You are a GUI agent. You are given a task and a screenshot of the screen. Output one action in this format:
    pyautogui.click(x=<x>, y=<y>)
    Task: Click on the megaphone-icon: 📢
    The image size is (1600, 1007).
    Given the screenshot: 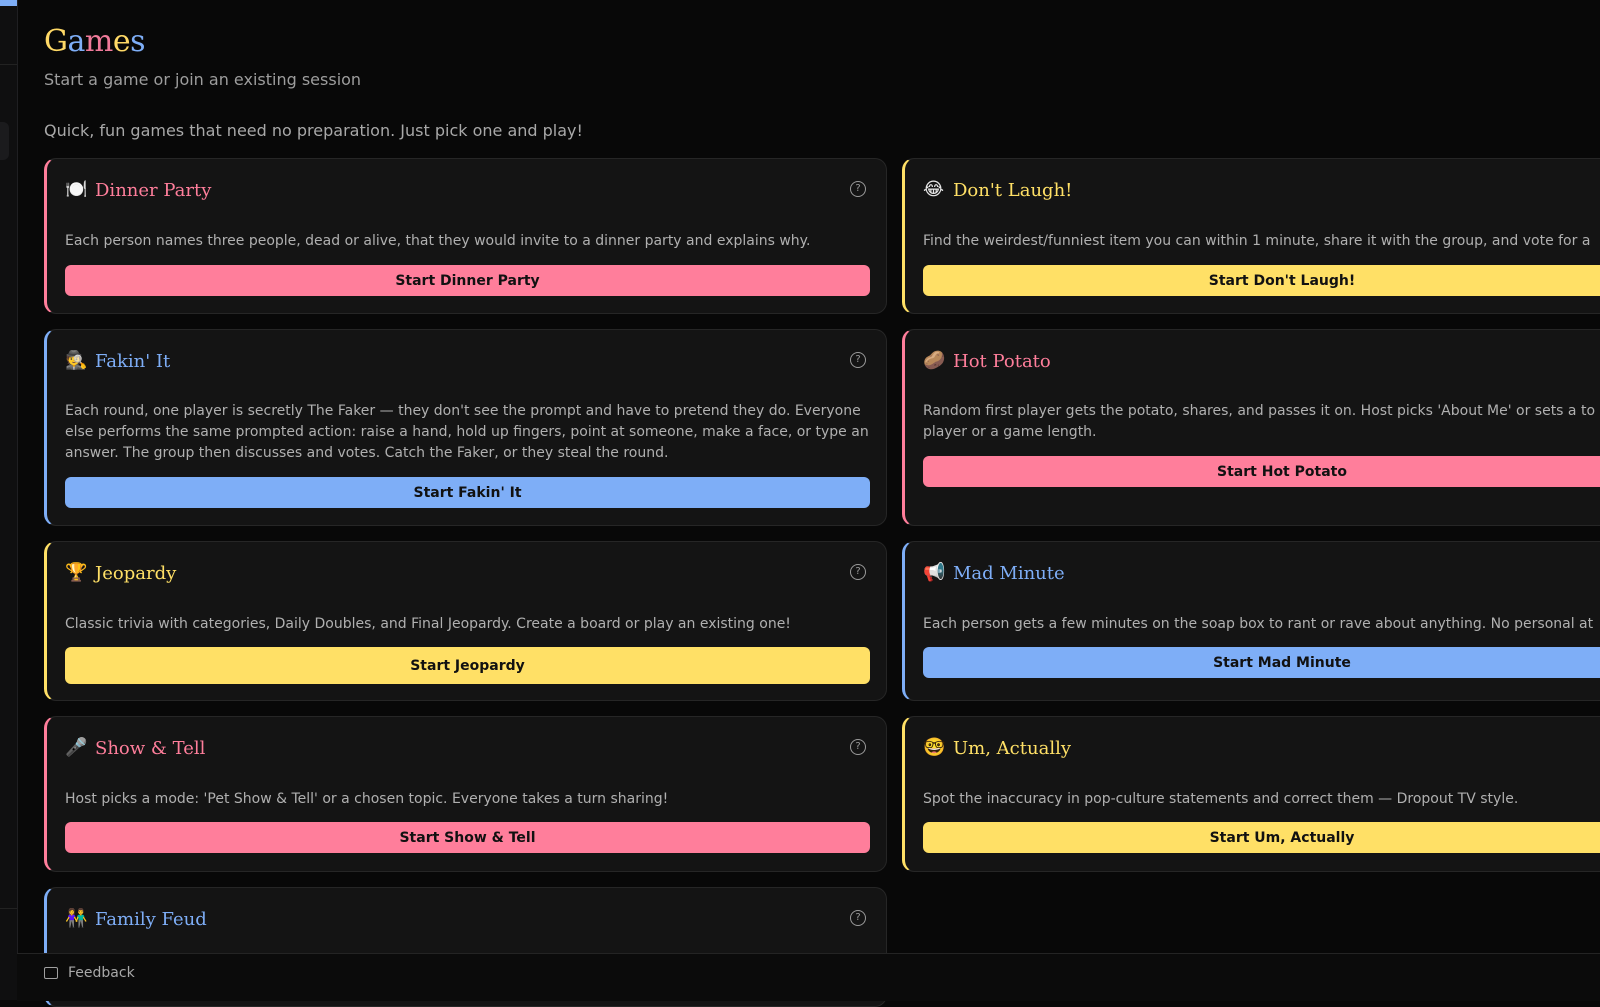 What is the action you would take?
    pyautogui.click(x=934, y=572)
    